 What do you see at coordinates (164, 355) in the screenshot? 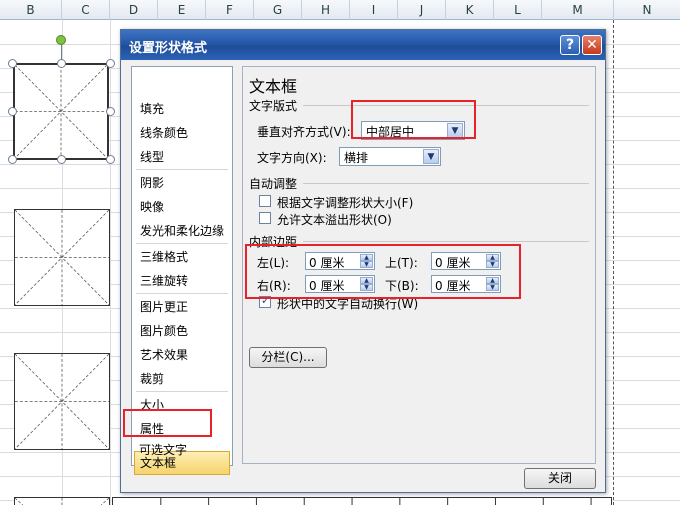
I see `nav-item-artistic-effects: 艺术效果` at bounding box center [164, 355].